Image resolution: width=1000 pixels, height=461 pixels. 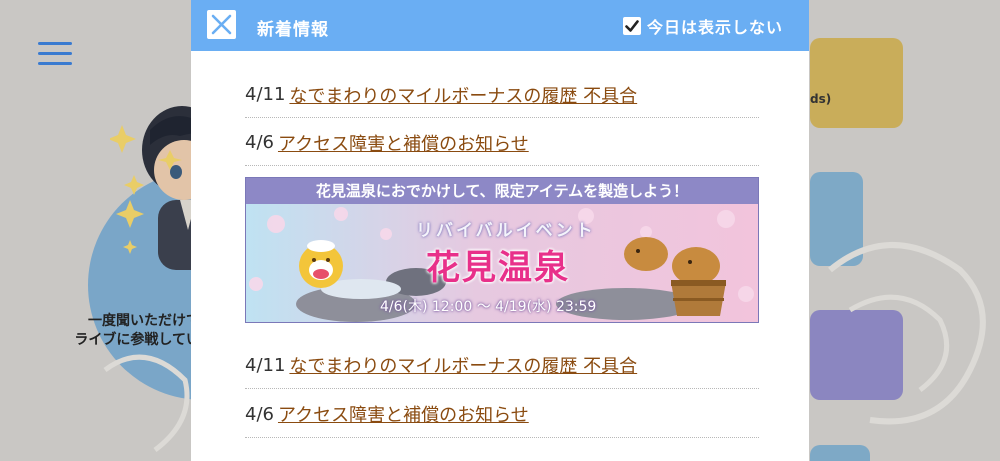 What do you see at coordinates (498, 268) in the screenshot?
I see `banner-title: 花見温泉` at bounding box center [498, 268].